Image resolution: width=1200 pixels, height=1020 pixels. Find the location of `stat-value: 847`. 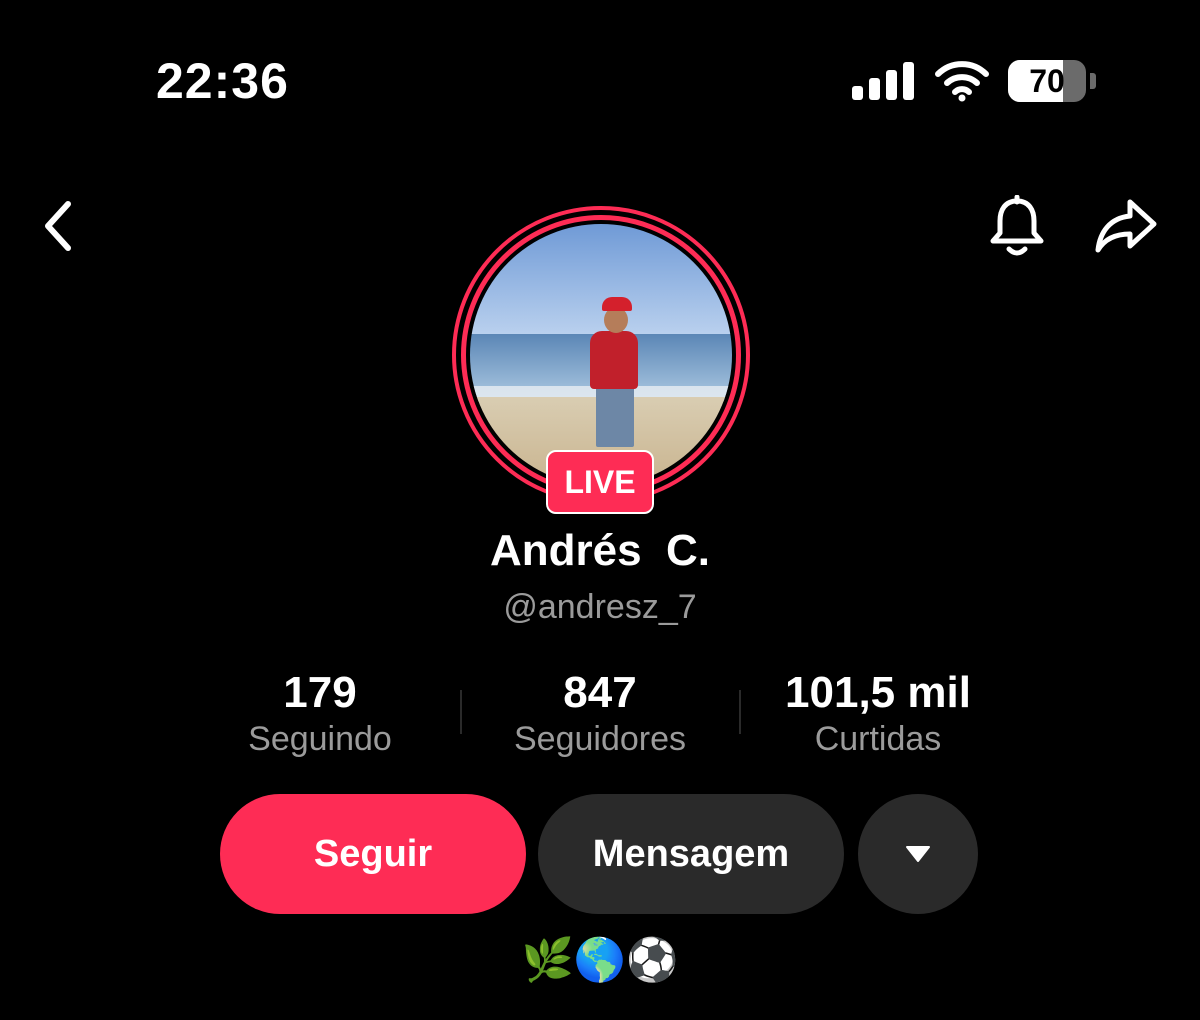

stat-value: 847 is located at coordinates (600, 692).